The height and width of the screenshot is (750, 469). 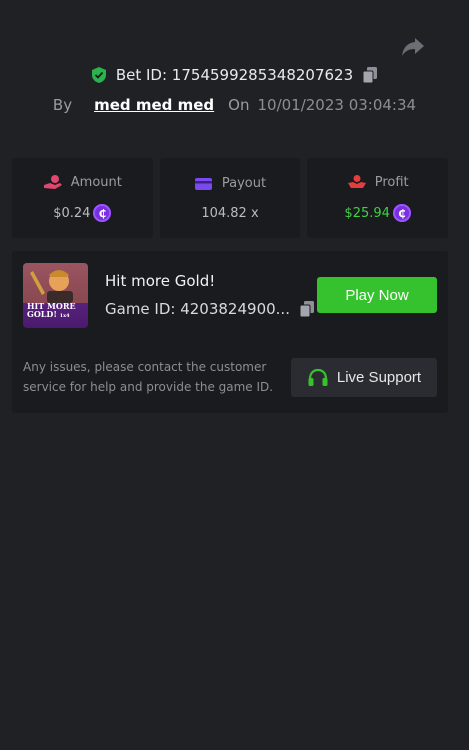 What do you see at coordinates (370, 75) in the screenshot?
I see `copy-bet-id-icon` at bounding box center [370, 75].